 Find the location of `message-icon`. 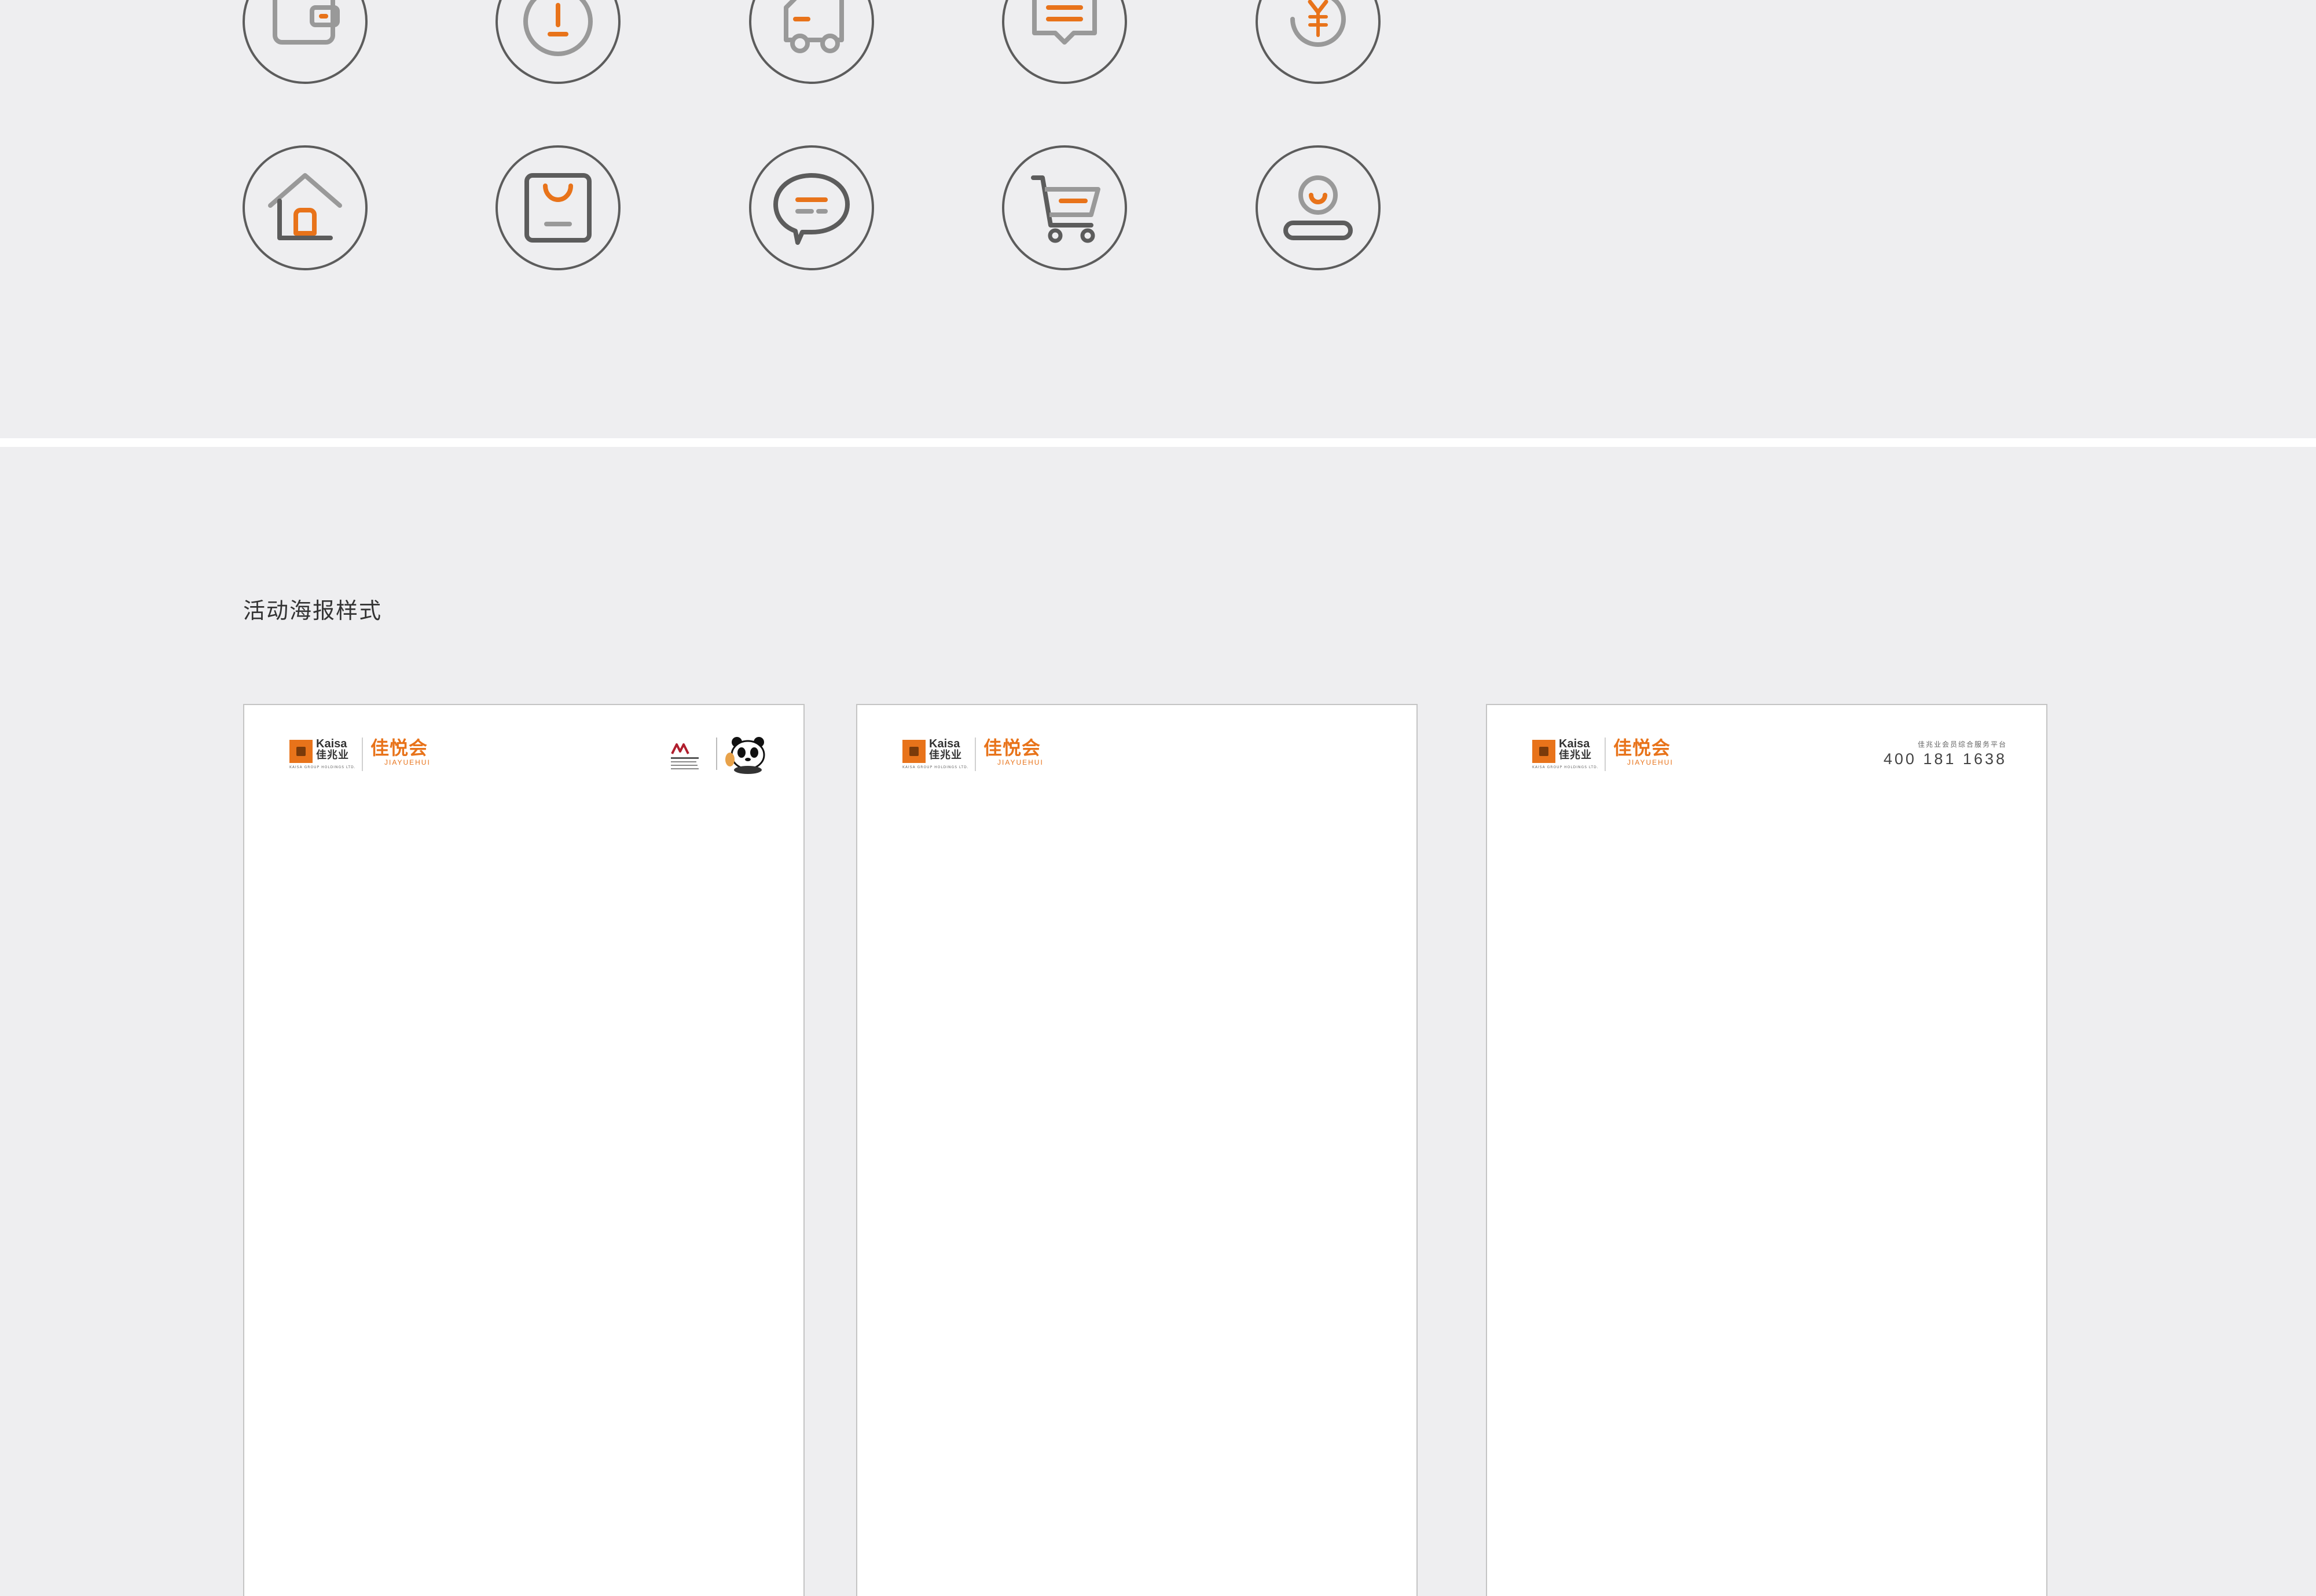

message-icon is located at coordinates (1064, 42).